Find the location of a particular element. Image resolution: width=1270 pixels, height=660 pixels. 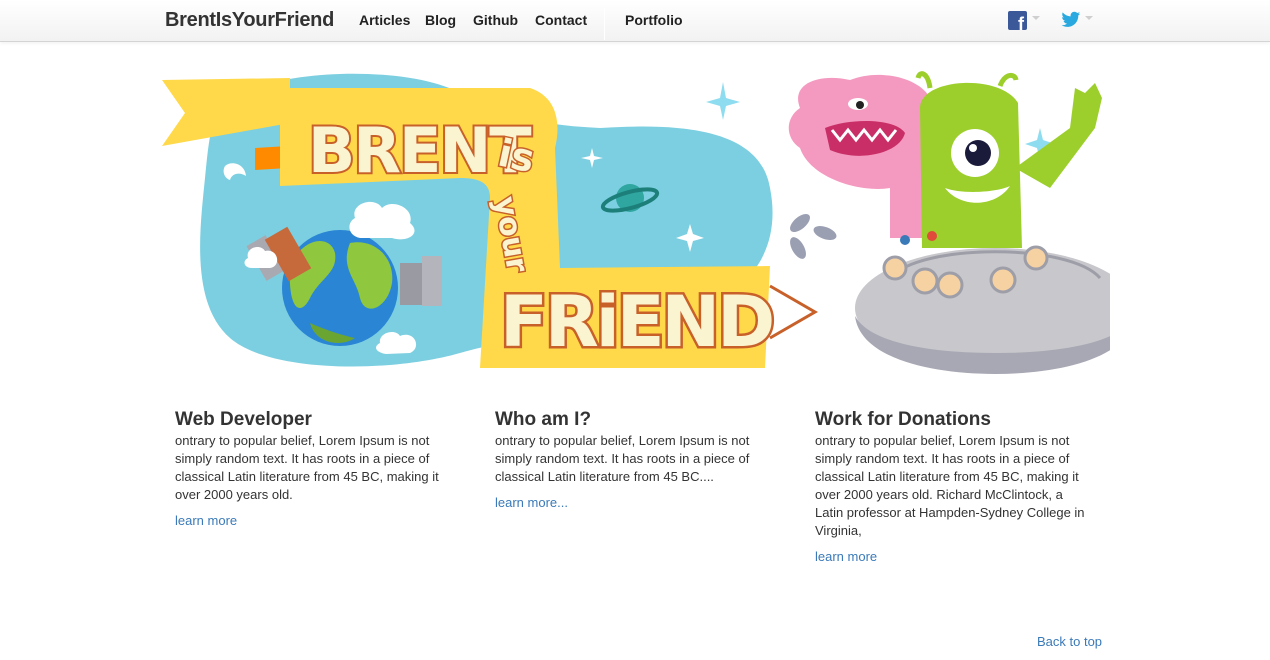

back-to-top-link: Back to top is located at coordinates (1069, 641).